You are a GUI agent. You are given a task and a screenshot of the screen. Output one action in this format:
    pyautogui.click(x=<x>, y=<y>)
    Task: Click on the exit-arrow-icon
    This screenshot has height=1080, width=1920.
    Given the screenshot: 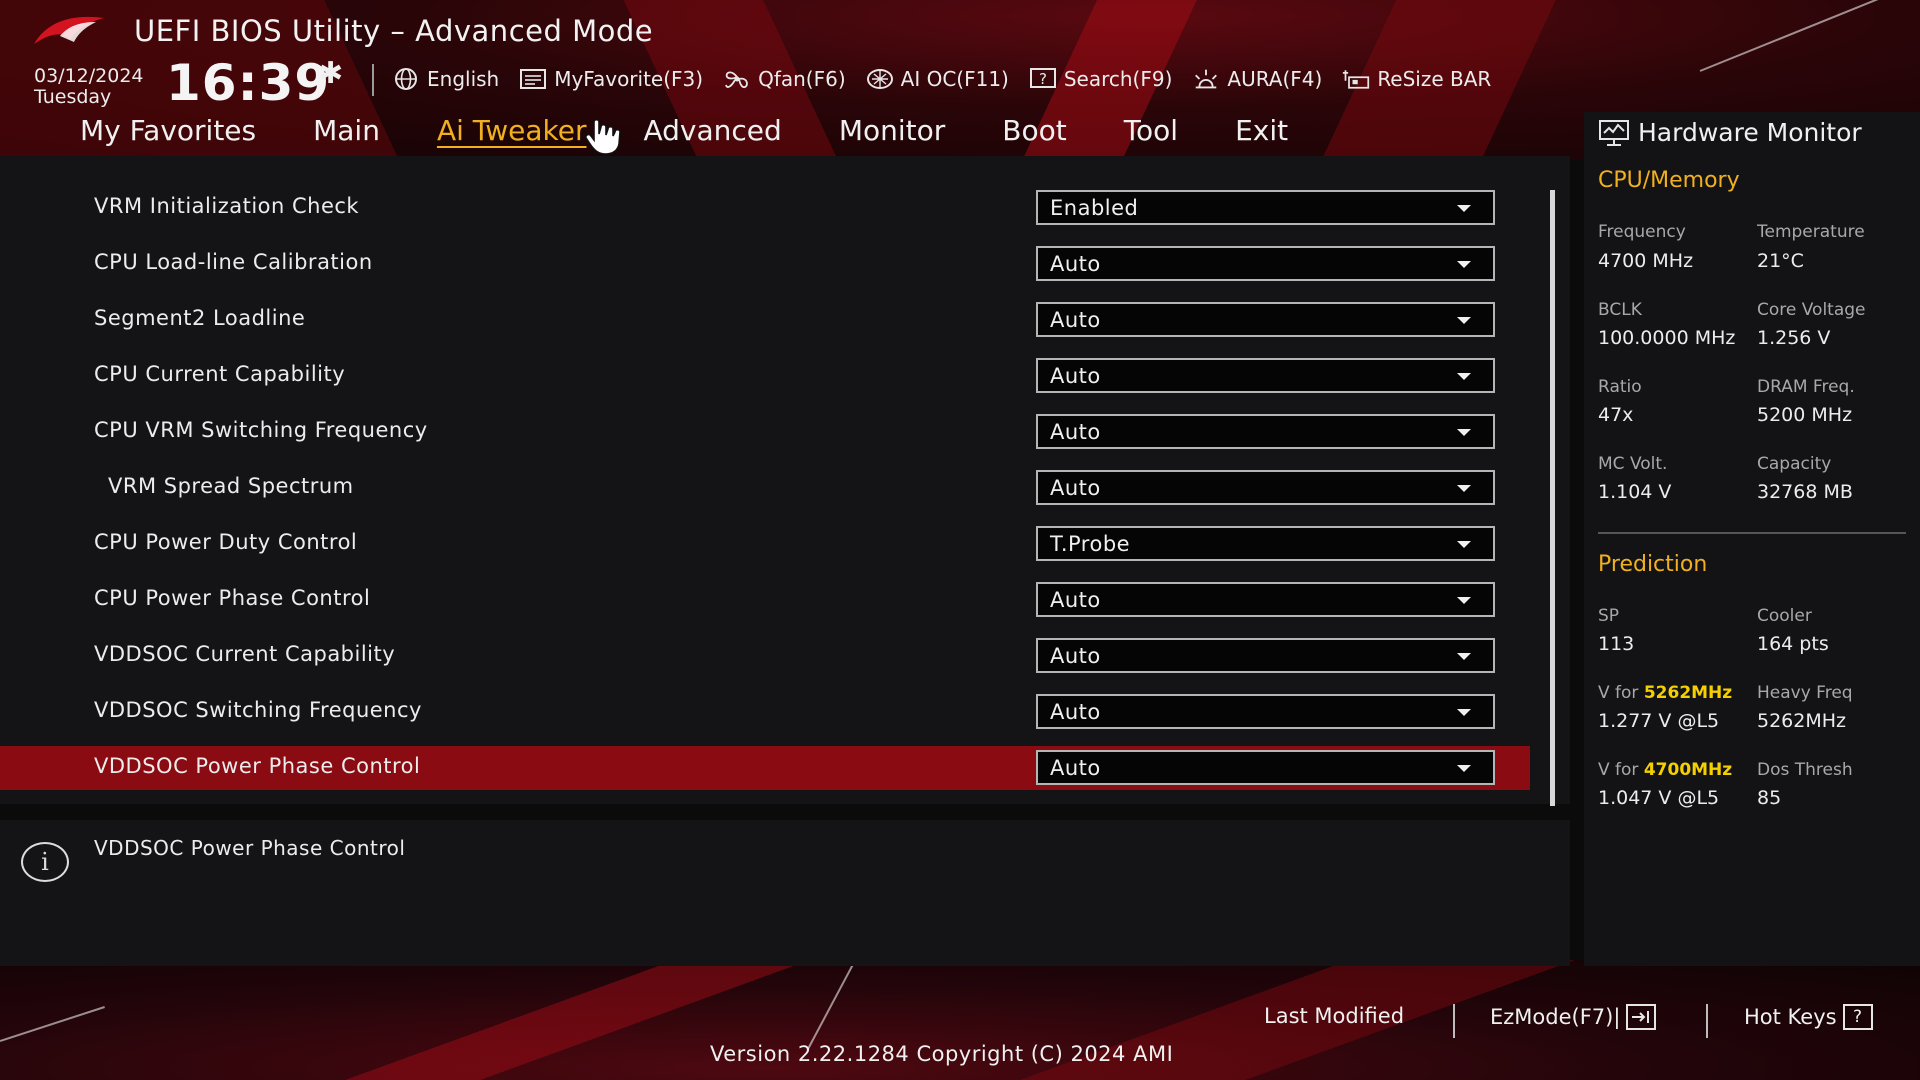 What is the action you would take?
    pyautogui.click(x=1641, y=1017)
    